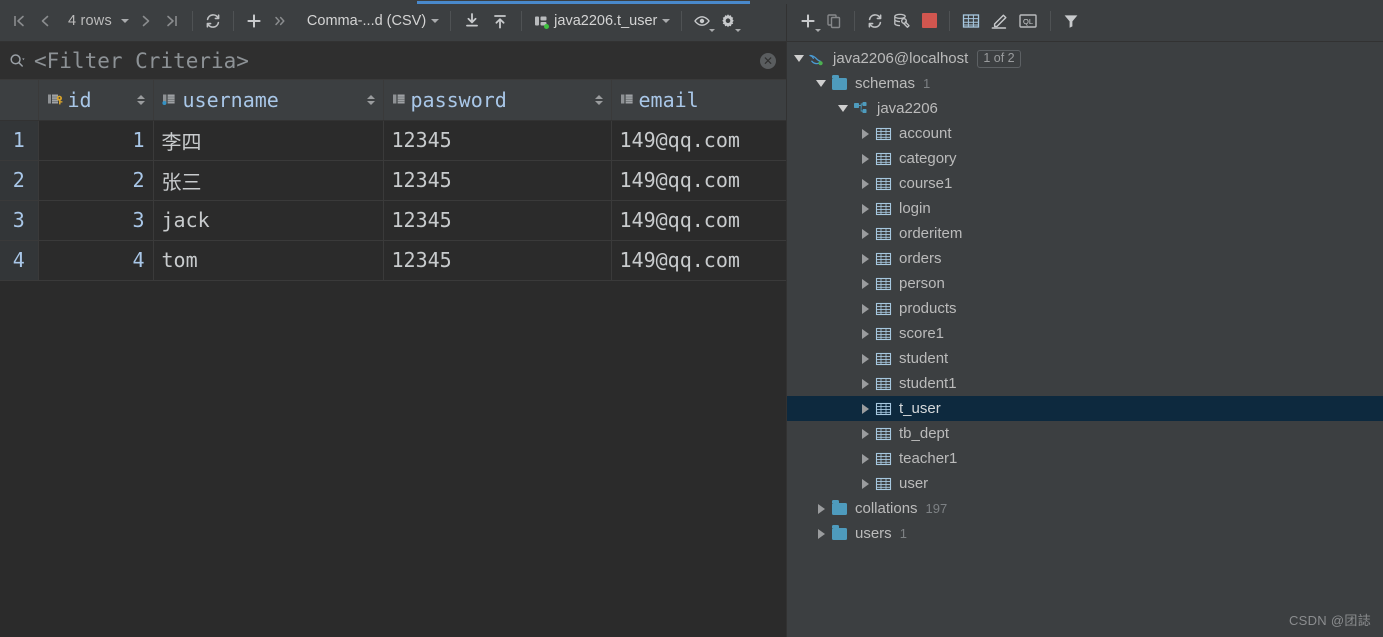 The width and height of the screenshot is (1383, 637). What do you see at coordinates (1085, 458) in the screenshot?
I see `tree-node-table-teacher1: teacher1` at bounding box center [1085, 458].